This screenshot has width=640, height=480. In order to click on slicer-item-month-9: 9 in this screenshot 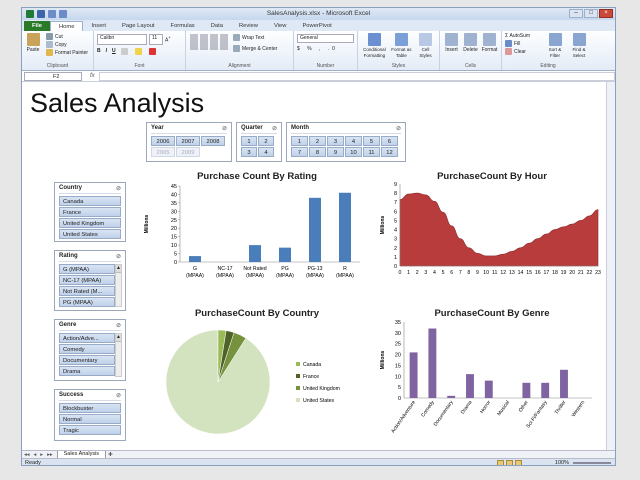, I will do `click(335, 152)`.